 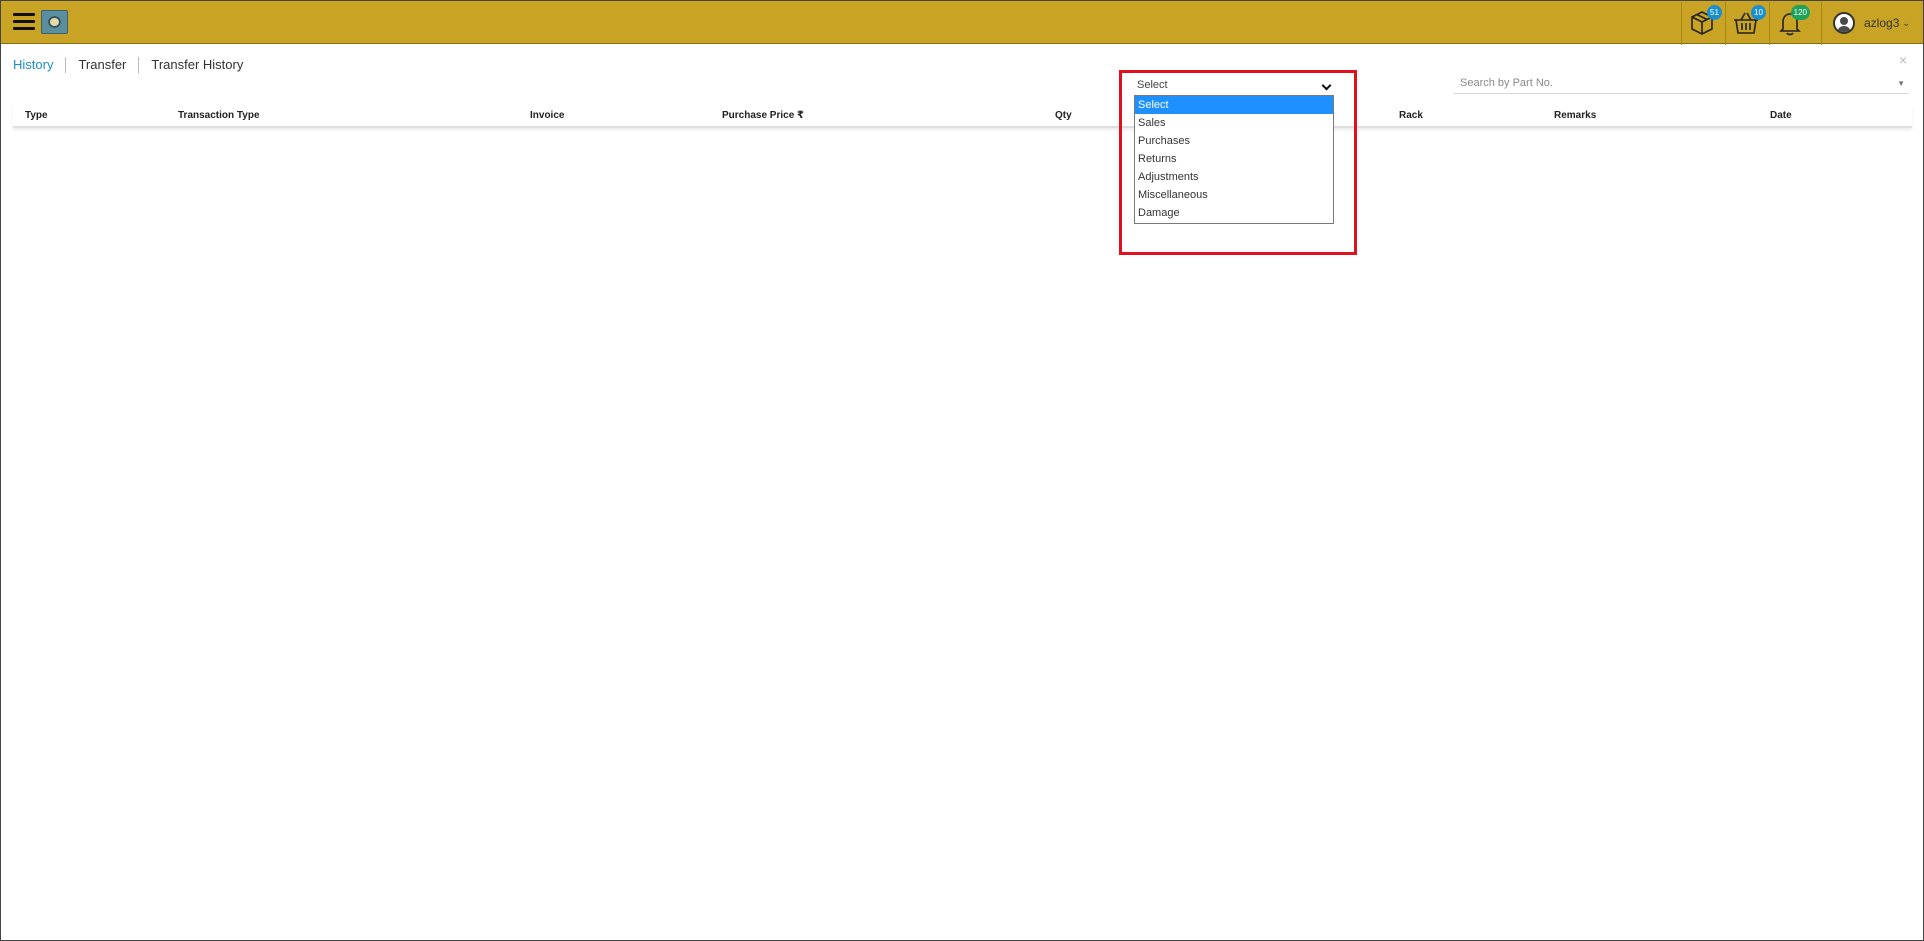 I want to click on app-logo-icon, so click(x=54, y=22).